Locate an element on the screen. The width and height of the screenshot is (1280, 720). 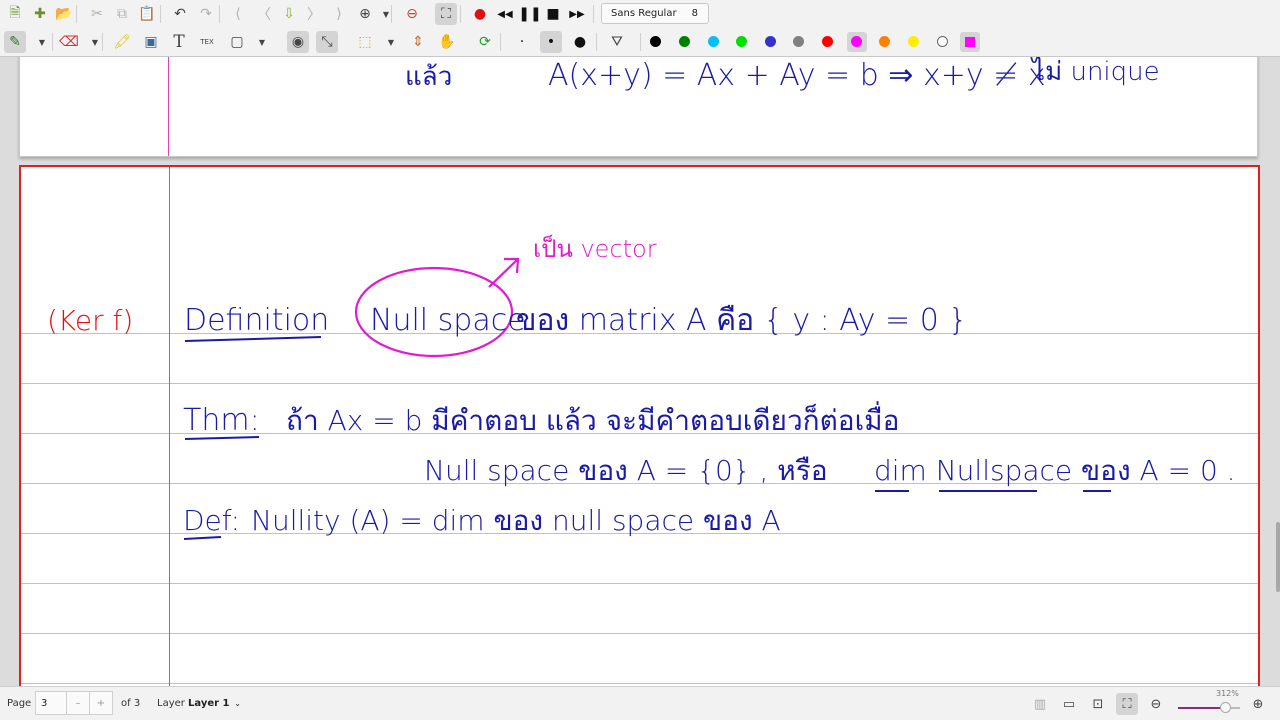
pause-icon: ❚❚ is located at coordinates (529, 14).